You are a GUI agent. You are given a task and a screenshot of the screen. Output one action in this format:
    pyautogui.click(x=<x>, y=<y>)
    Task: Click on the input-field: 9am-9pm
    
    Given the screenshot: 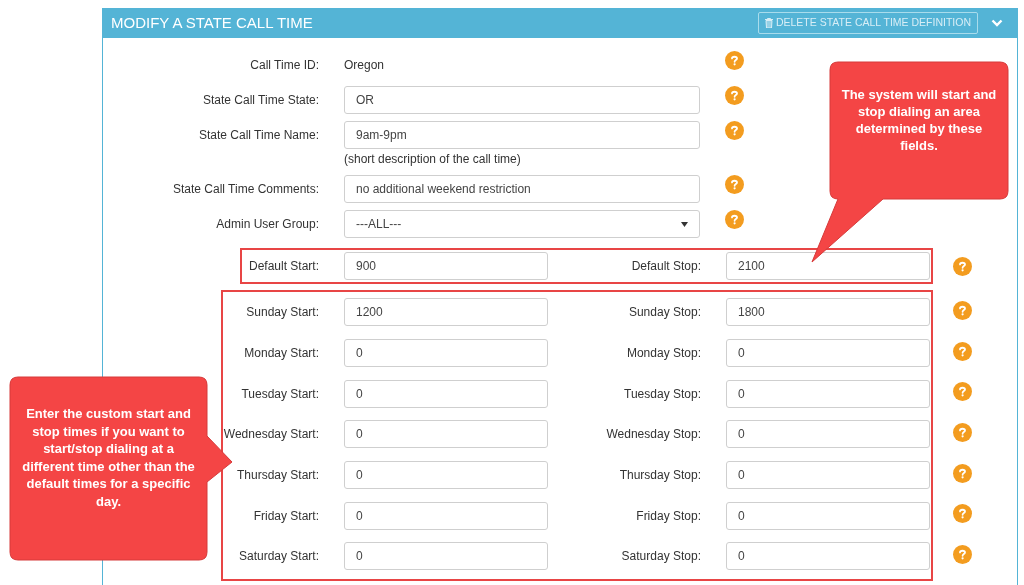 What is the action you would take?
    pyautogui.click(x=522, y=135)
    